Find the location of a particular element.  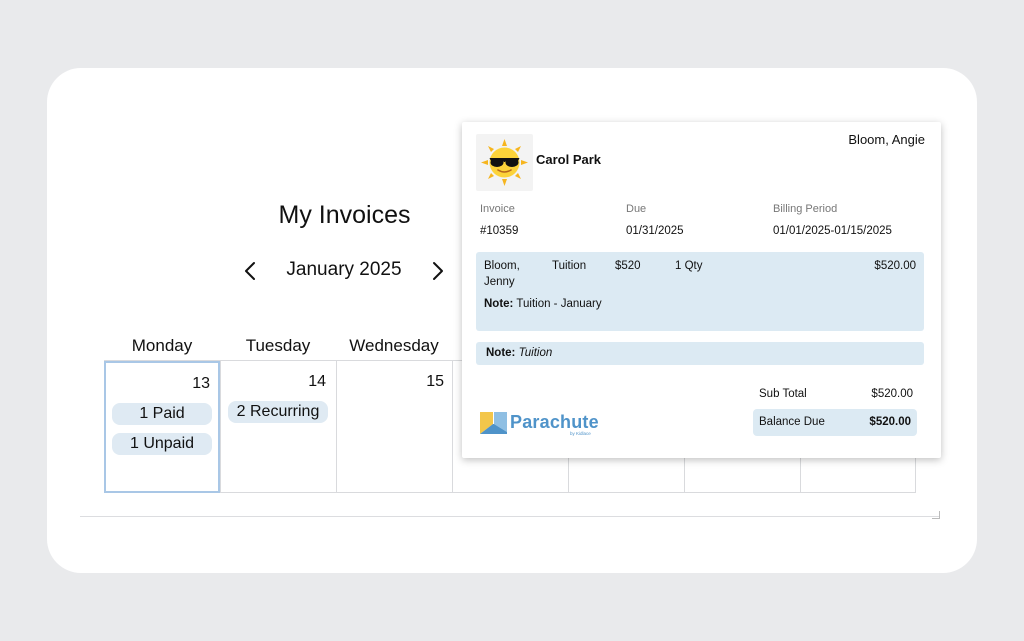

line-item-note: Note: Tuition - January is located at coordinates (543, 304).